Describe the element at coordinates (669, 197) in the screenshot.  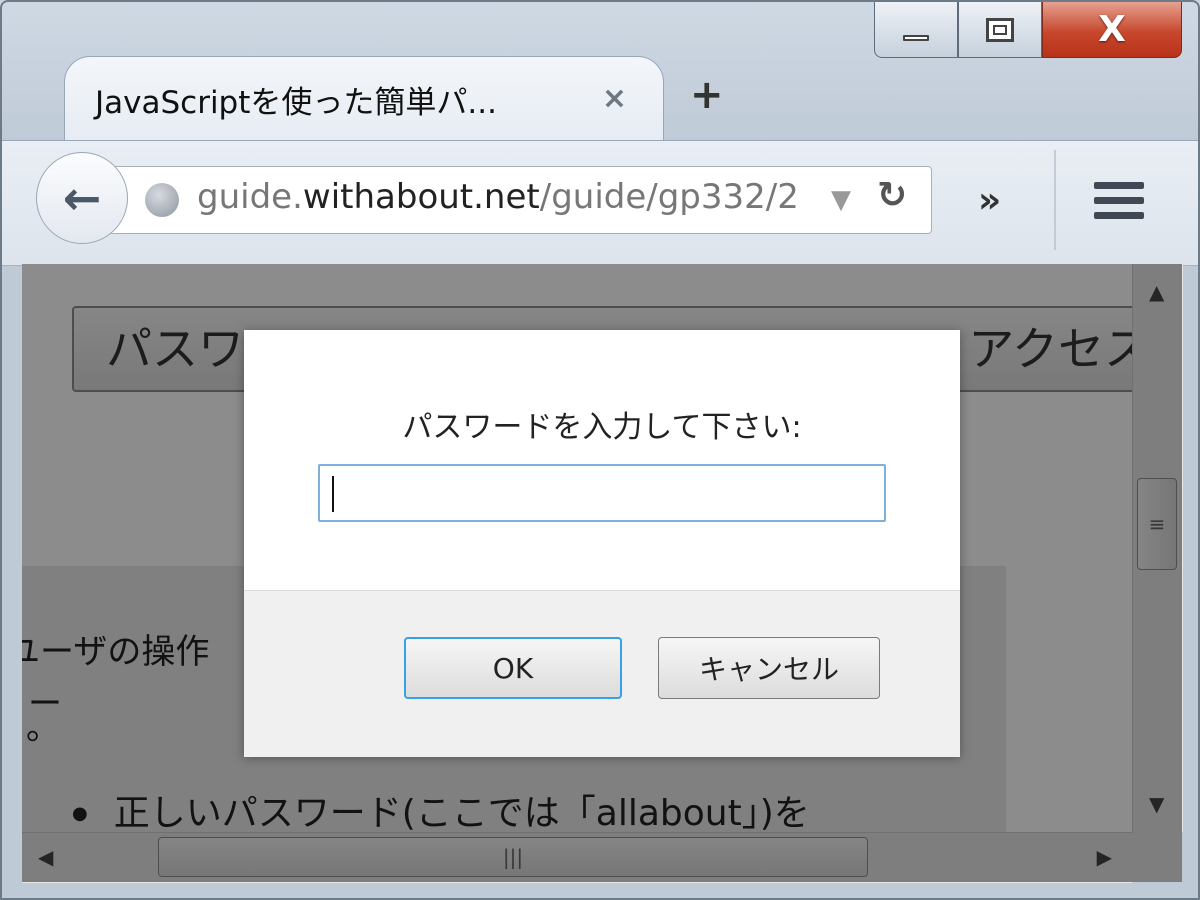
I see `url-path: /guide/gp332/2` at that location.